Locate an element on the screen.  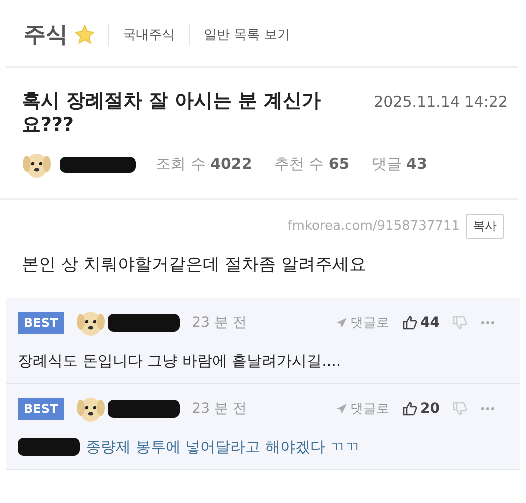
post-body: 본인 상 치뤄야할거같은데 절차좀 알려주세요 is located at coordinates (194, 265).